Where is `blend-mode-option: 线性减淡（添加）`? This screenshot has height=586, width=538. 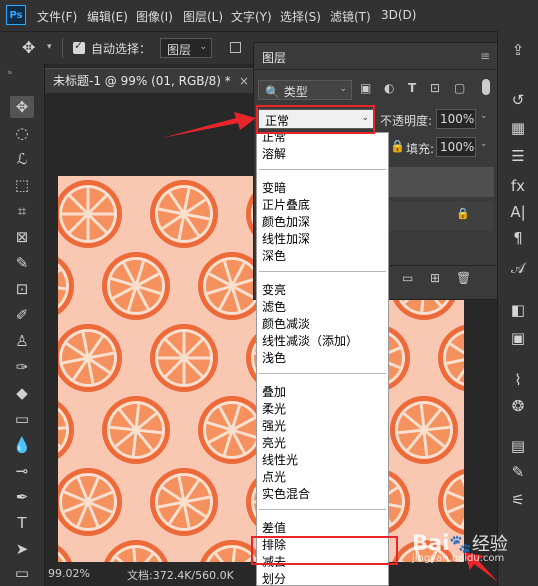 blend-mode-option: 线性减淡（添加） is located at coordinates (310, 341).